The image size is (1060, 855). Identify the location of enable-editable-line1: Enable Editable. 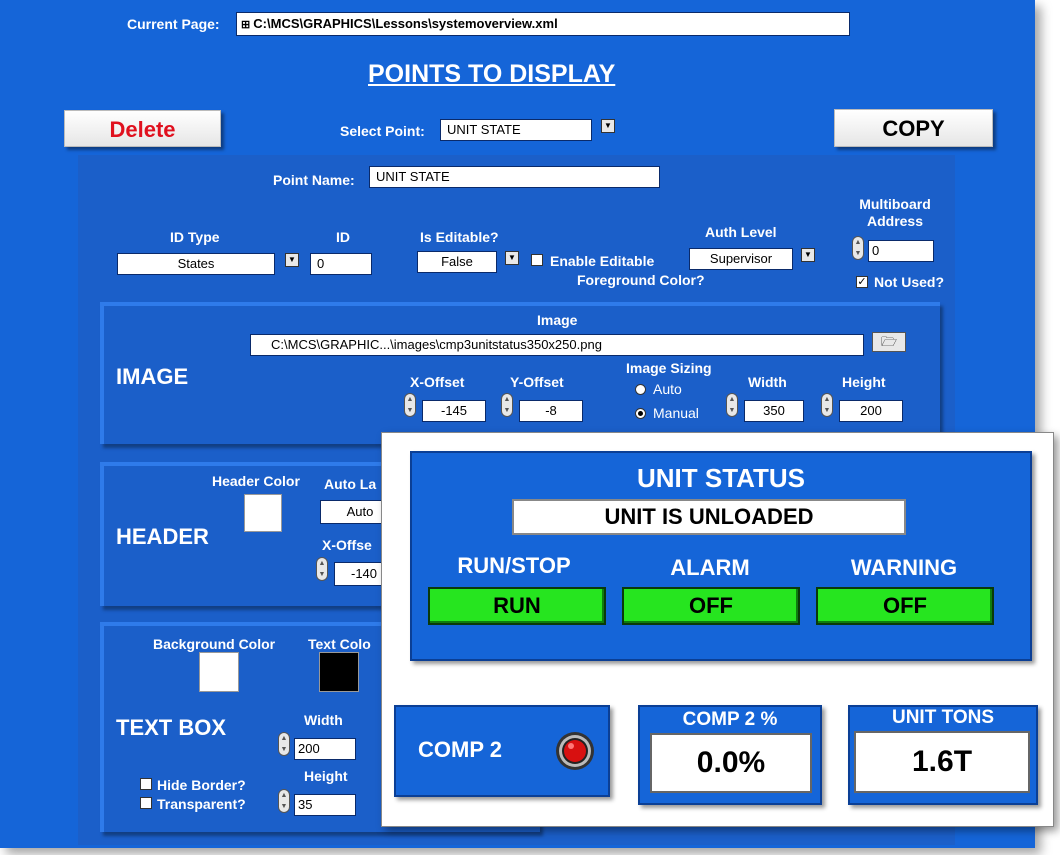
(602, 261).